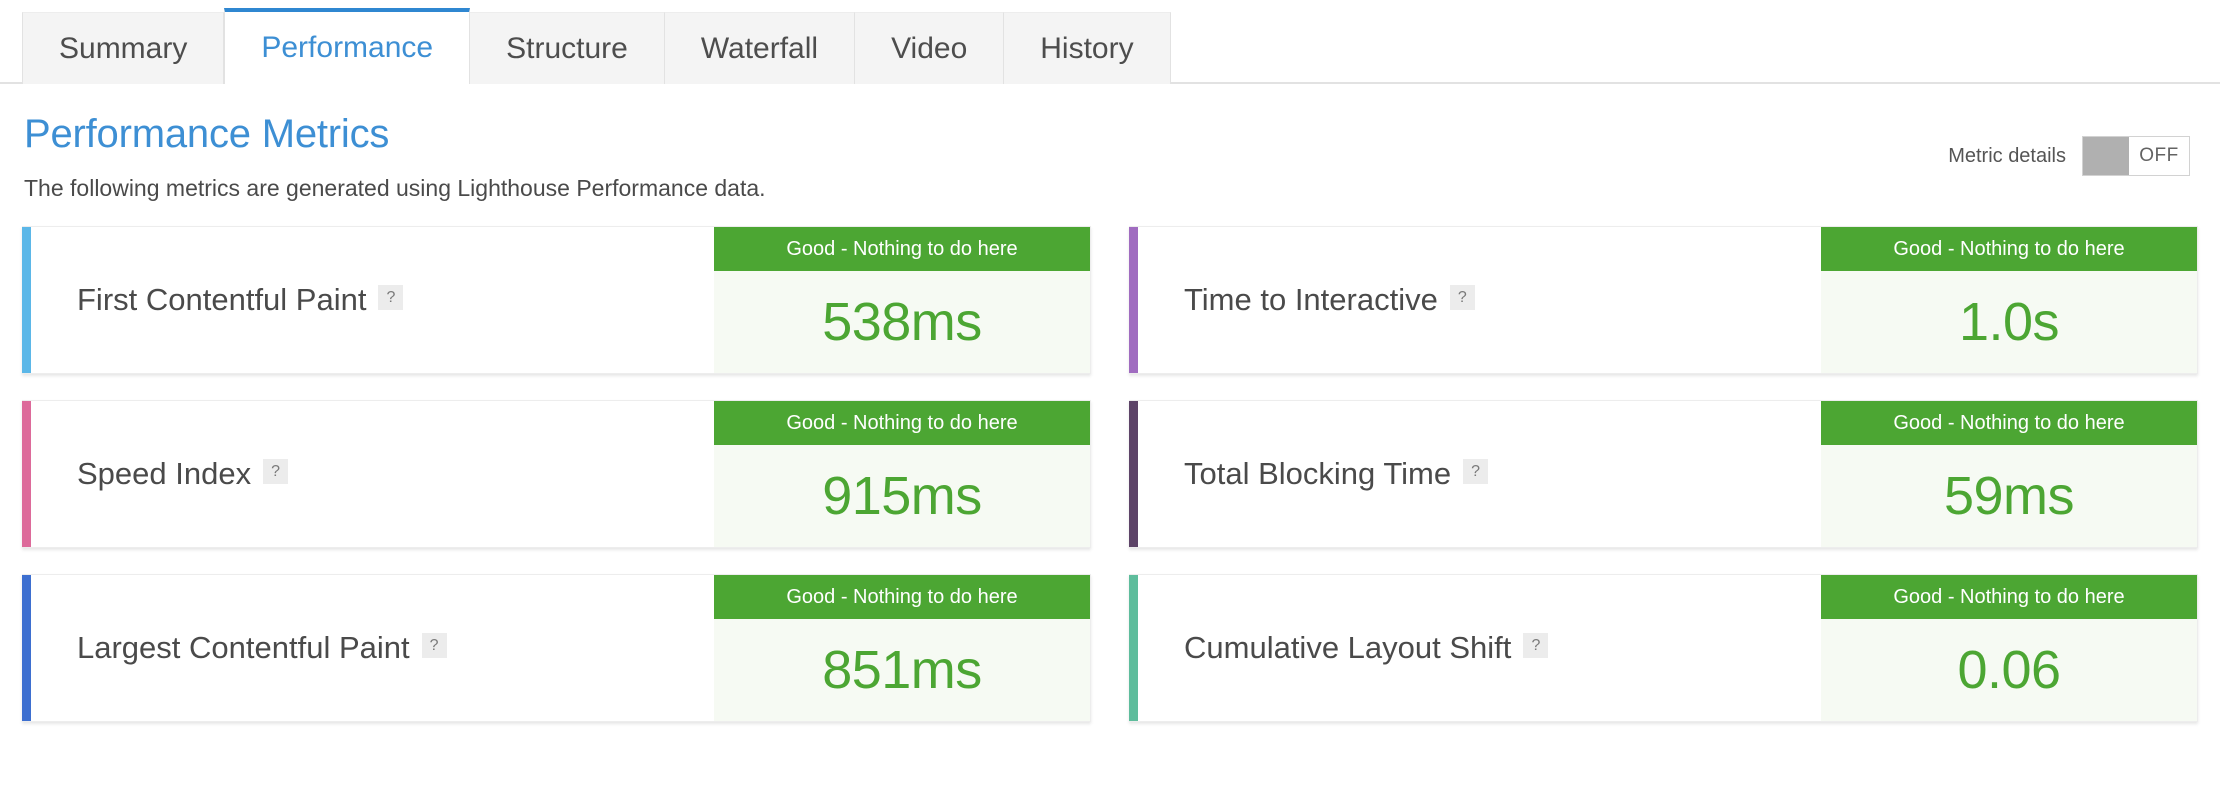 The height and width of the screenshot is (800, 2220). Describe the element at coordinates (372, 300) in the screenshot. I see `metric-card-body: First Contentful Paint ?` at that location.